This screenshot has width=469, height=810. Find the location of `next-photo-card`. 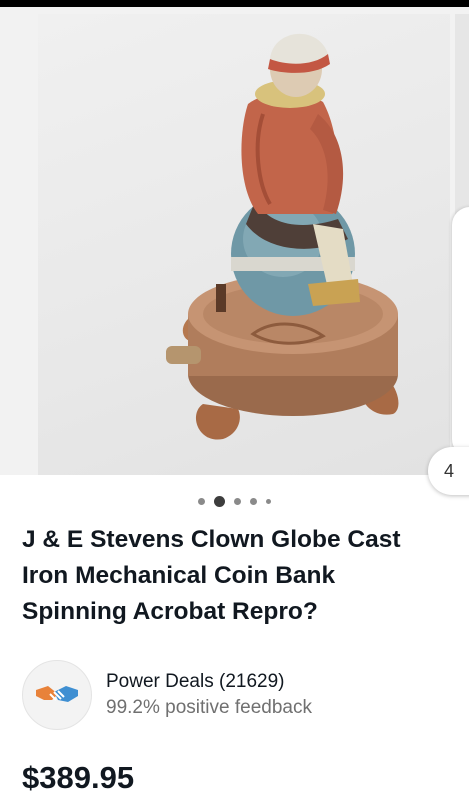

next-photo-card is located at coordinates (460, 332).